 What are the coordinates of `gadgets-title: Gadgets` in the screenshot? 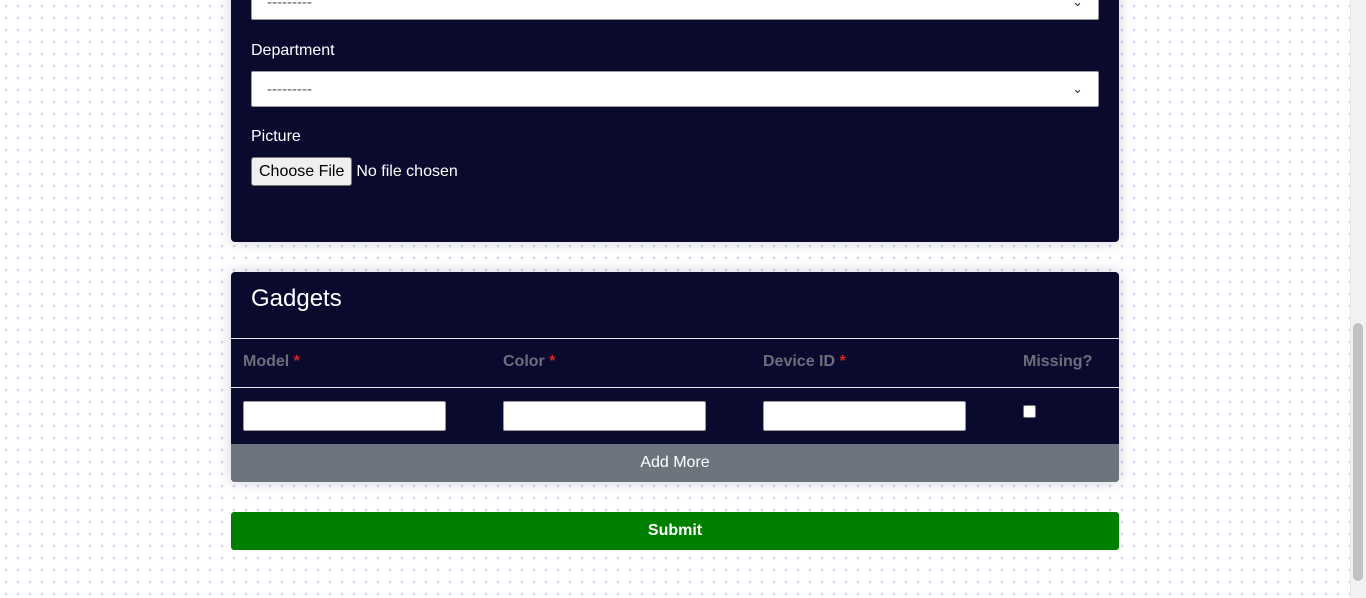 It's located at (296, 298).